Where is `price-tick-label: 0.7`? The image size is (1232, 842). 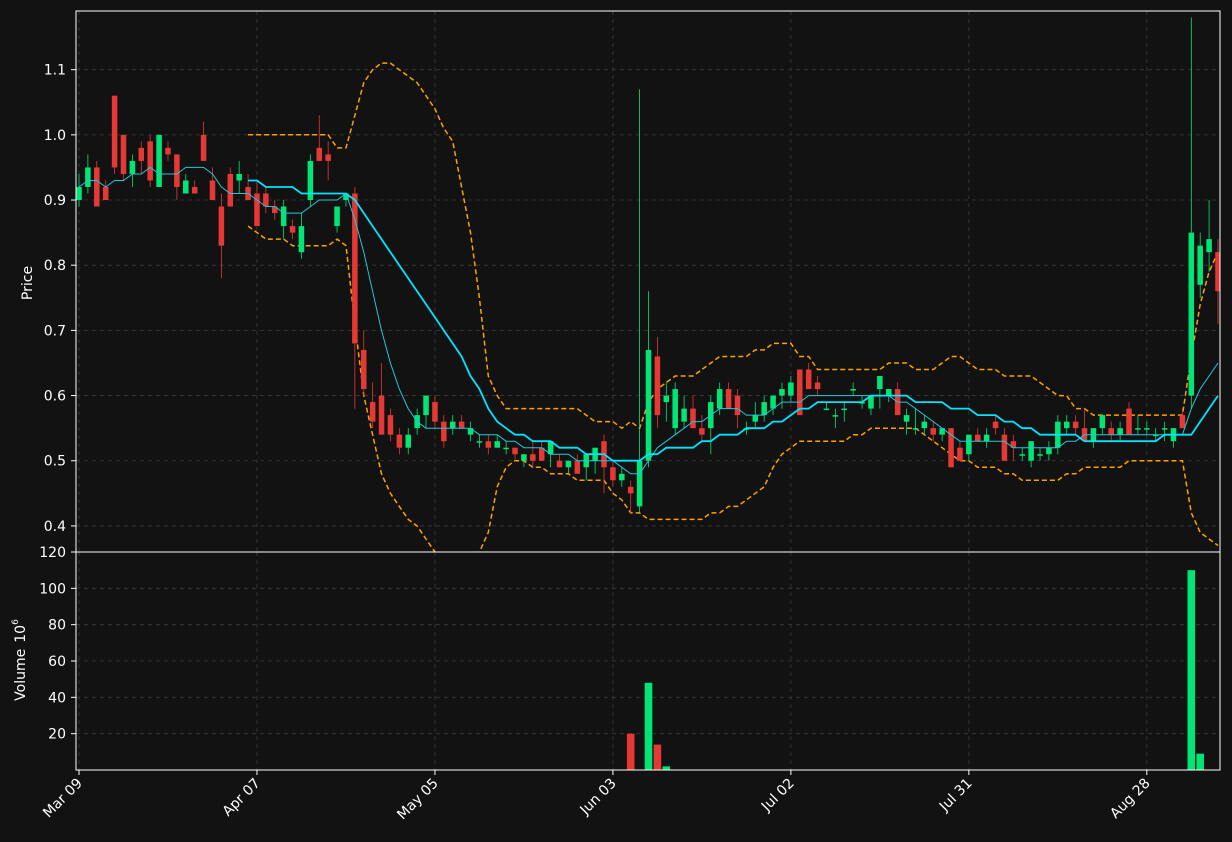
price-tick-label: 0.7 is located at coordinates (55, 331).